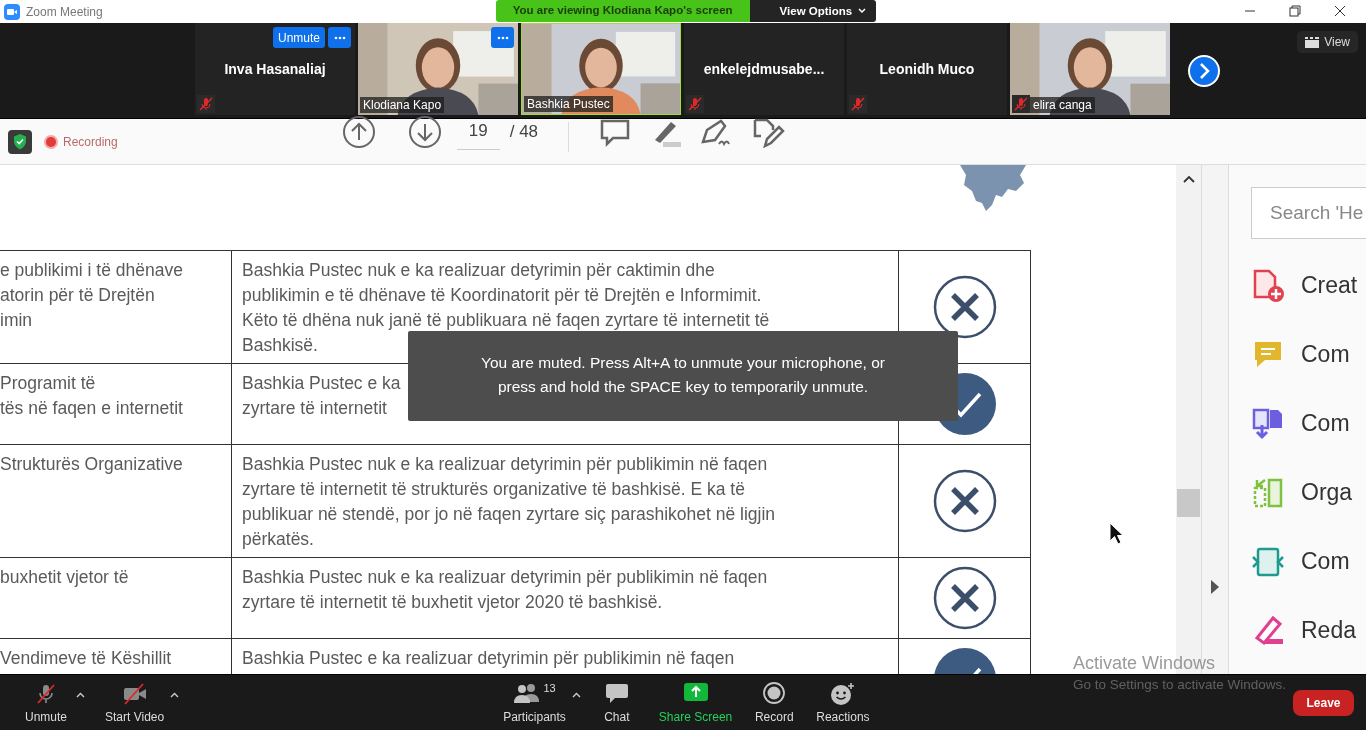  Describe the element at coordinates (1180, 684) in the screenshot. I see `activation-message: Go to Settings to activate Windows.` at that location.